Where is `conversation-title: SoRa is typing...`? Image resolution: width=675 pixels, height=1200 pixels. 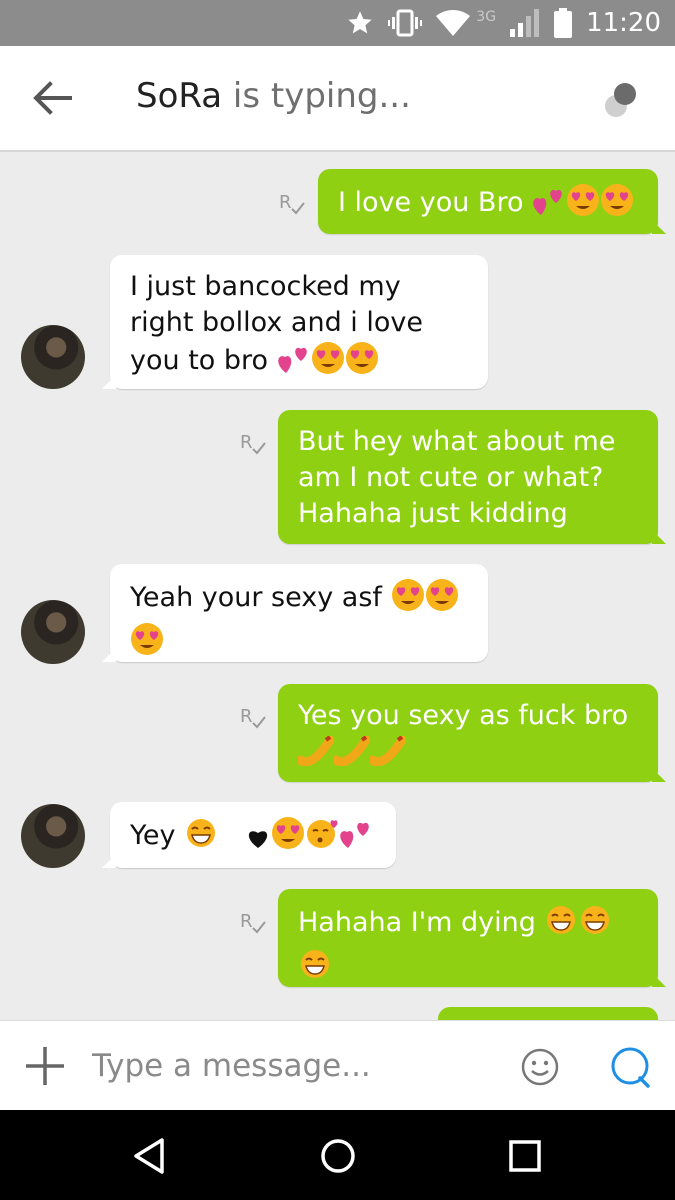 conversation-title: SoRa is typing... is located at coordinates (273, 96).